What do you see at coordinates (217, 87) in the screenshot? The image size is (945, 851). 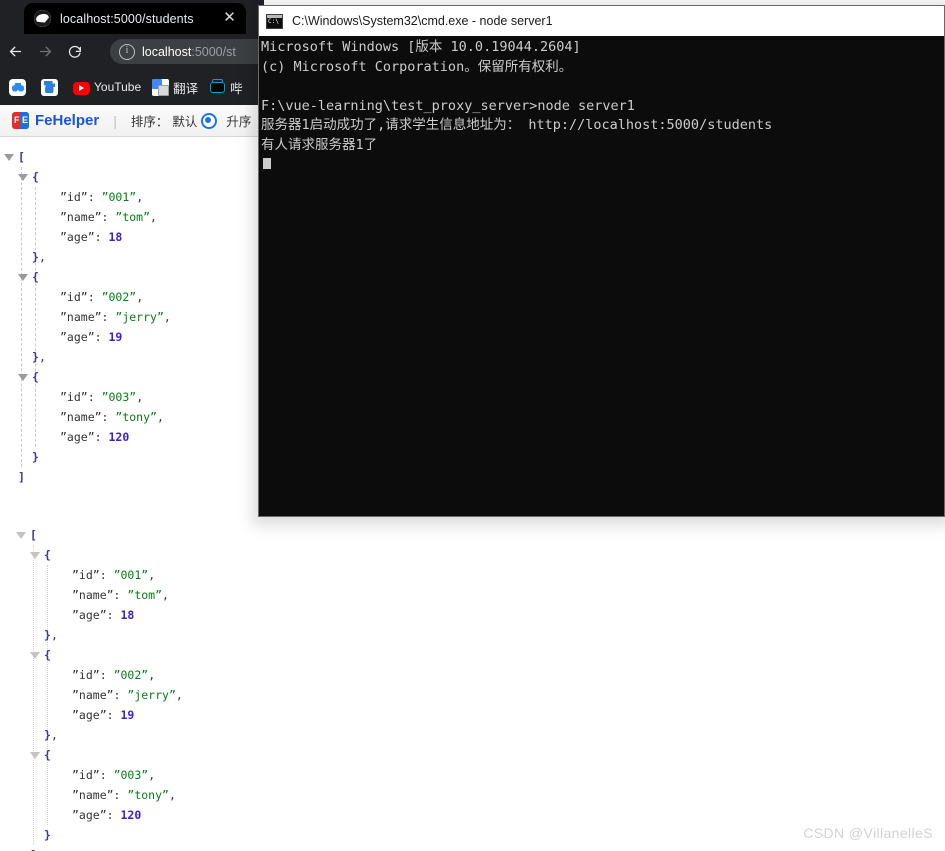 I see `bilibili-icon` at bounding box center [217, 87].